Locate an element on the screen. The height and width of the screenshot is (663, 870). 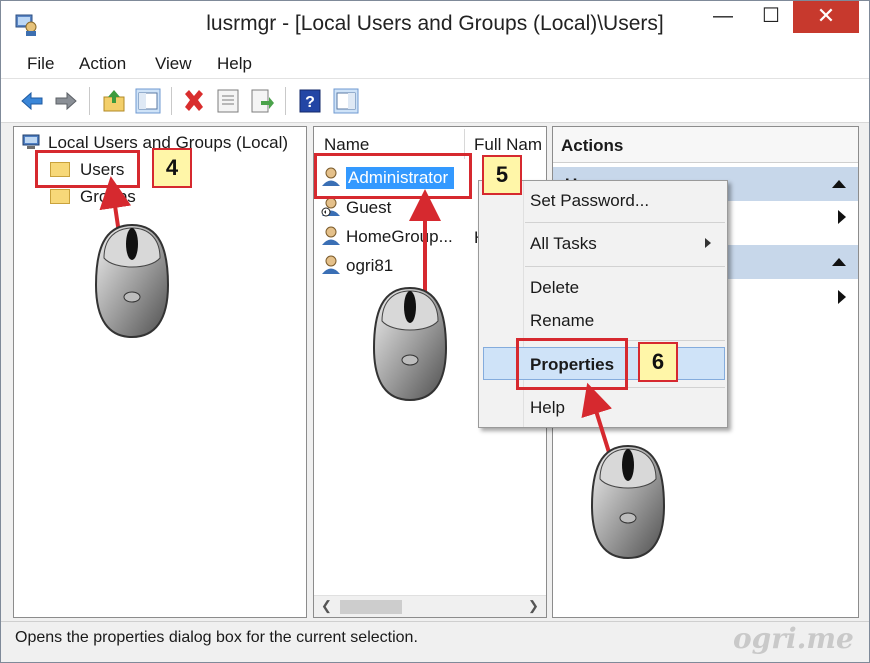
list-item-ogri81: ogri81 is located at coordinates (356, 265).